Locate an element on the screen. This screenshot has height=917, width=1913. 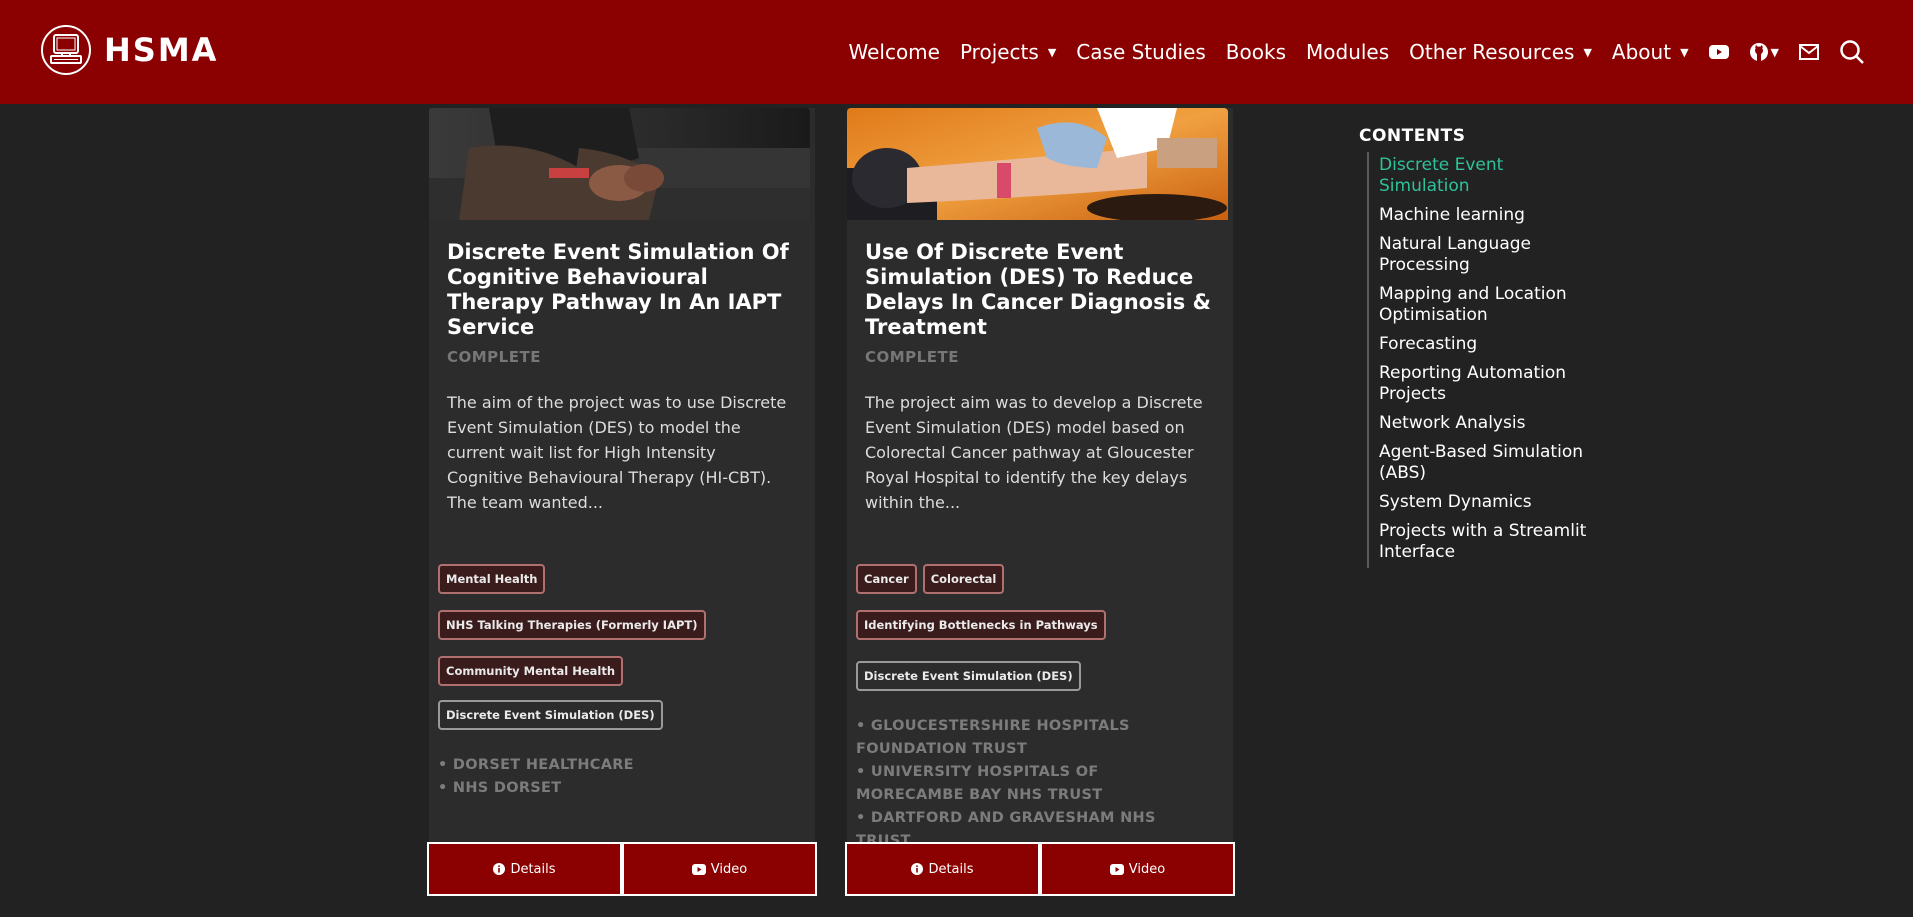
nav-books: Books is located at coordinates (1256, 52).